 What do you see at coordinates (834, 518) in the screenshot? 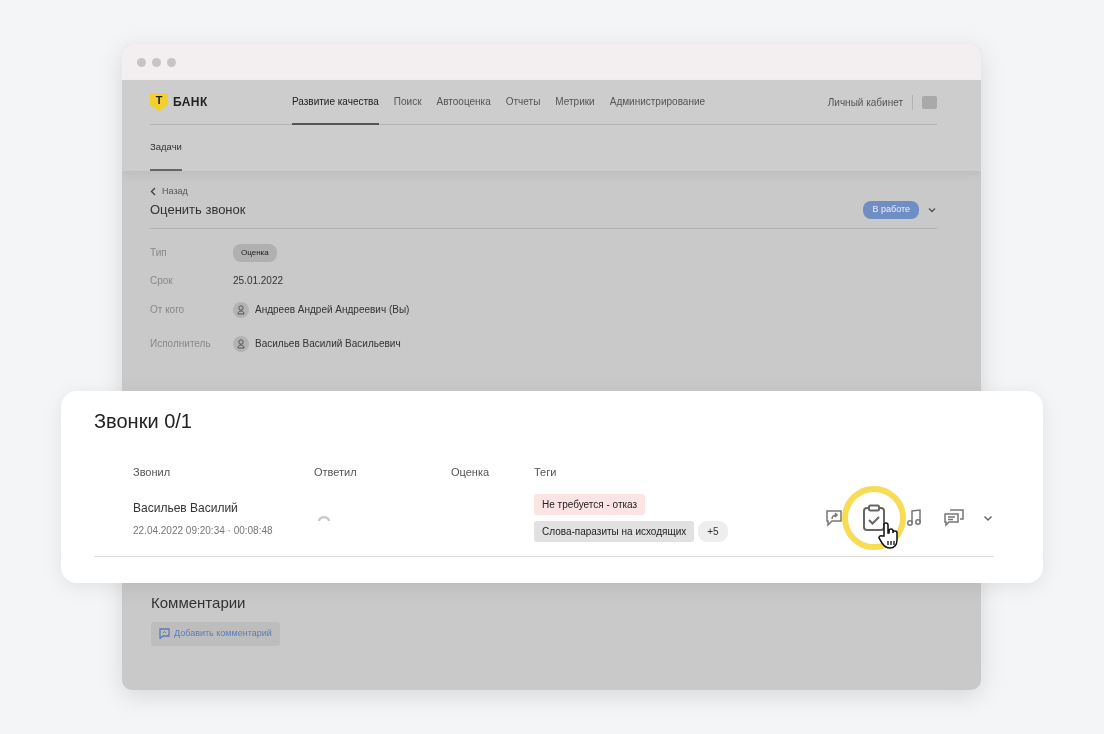
I see `share-chat-icon` at bounding box center [834, 518].